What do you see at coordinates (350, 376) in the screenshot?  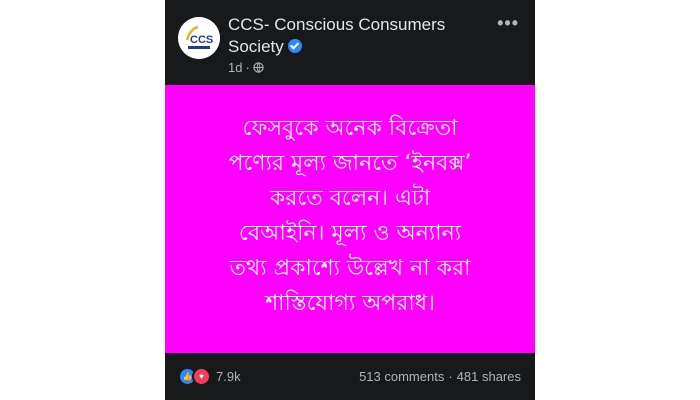 I see `post-stats: 👍 ♥ 7.9k 513 comments · 481 shares` at bounding box center [350, 376].